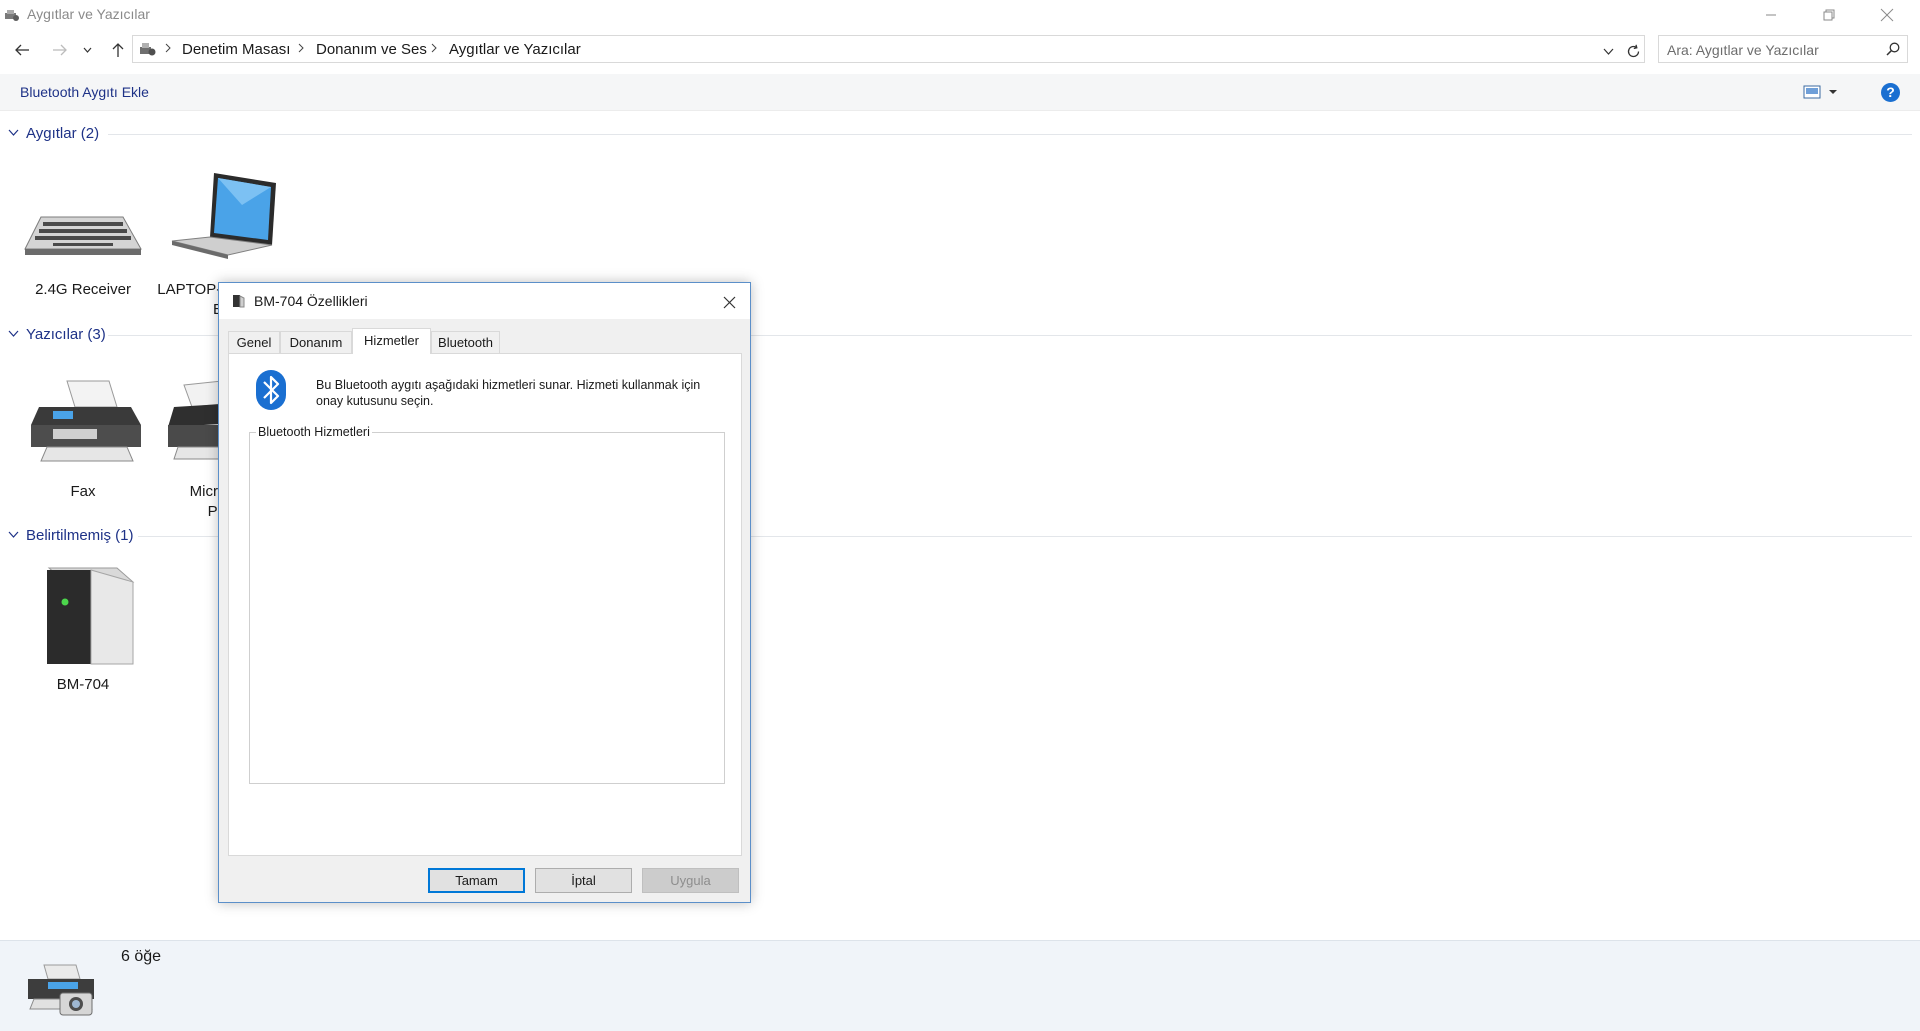  Describe the element at coordinates (960, 92) in the screenshot. I see `command-bar: Bluetooth Aygıtı Ekle ?` at that location.